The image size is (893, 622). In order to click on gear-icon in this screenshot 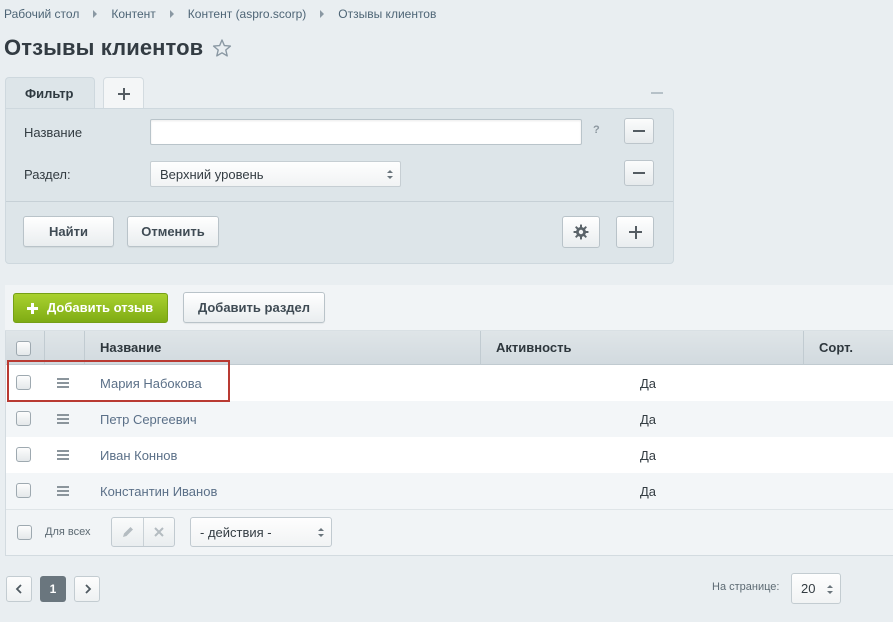, I will do `click(581, 232)`.